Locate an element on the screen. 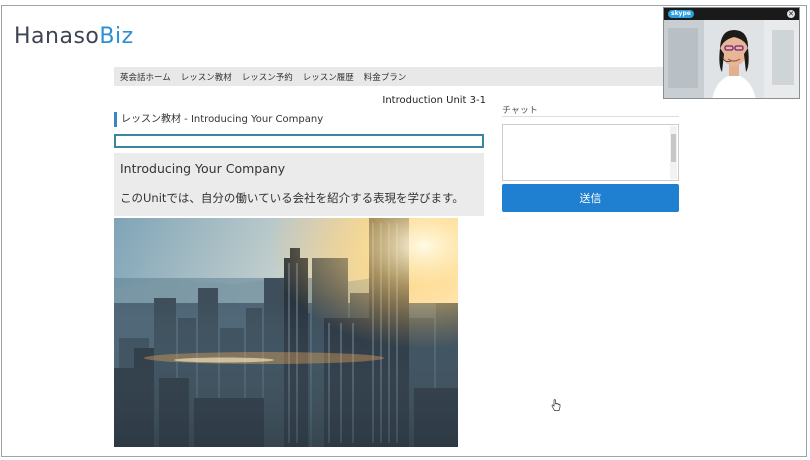 Image resolution: width=810 pixels, height=460 pixels. nav-item-booking: レッスン予約 is located at coordinates (267, 77).